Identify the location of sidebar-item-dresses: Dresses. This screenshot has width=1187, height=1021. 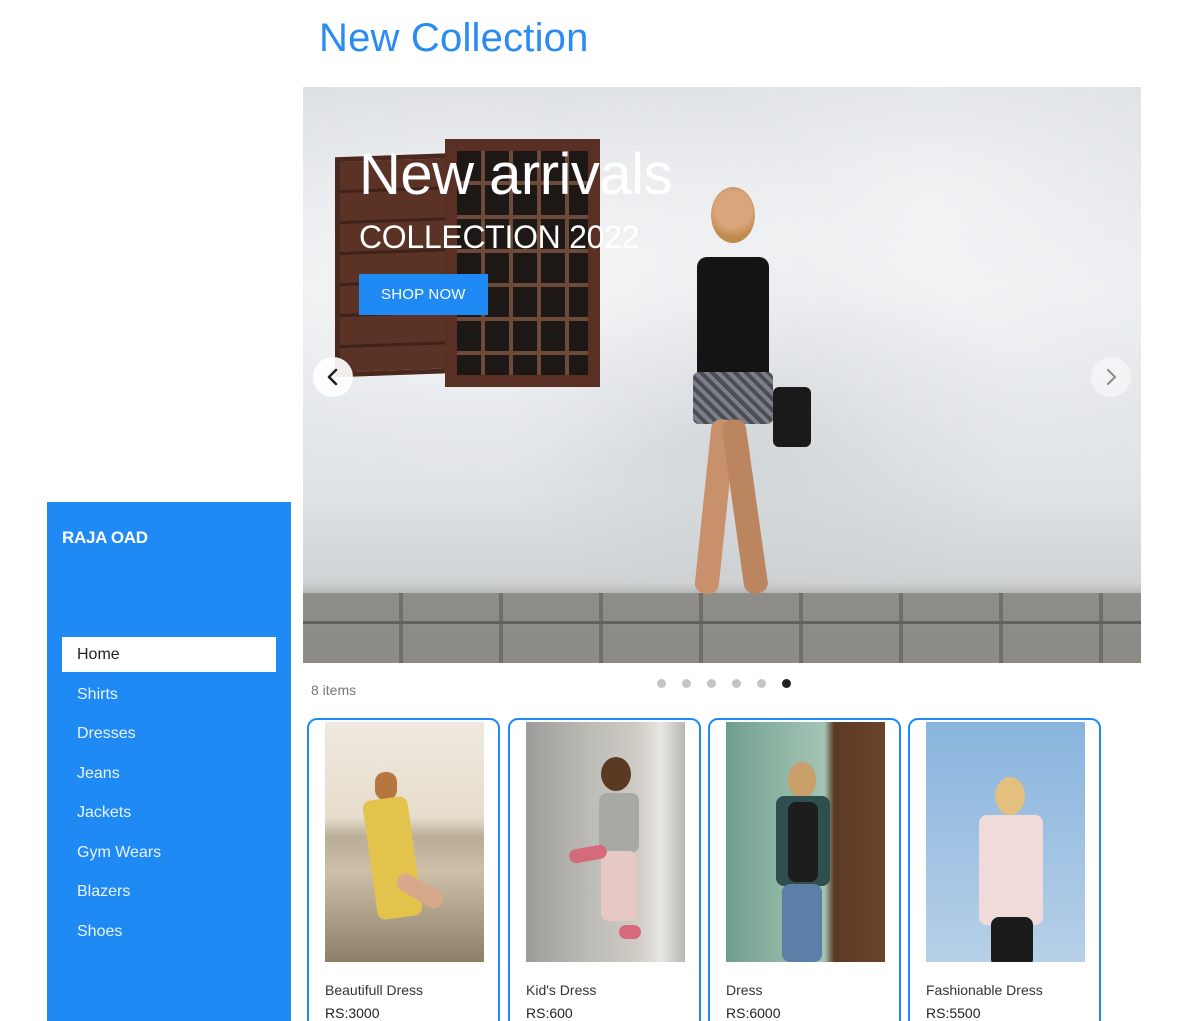
(169, 733).